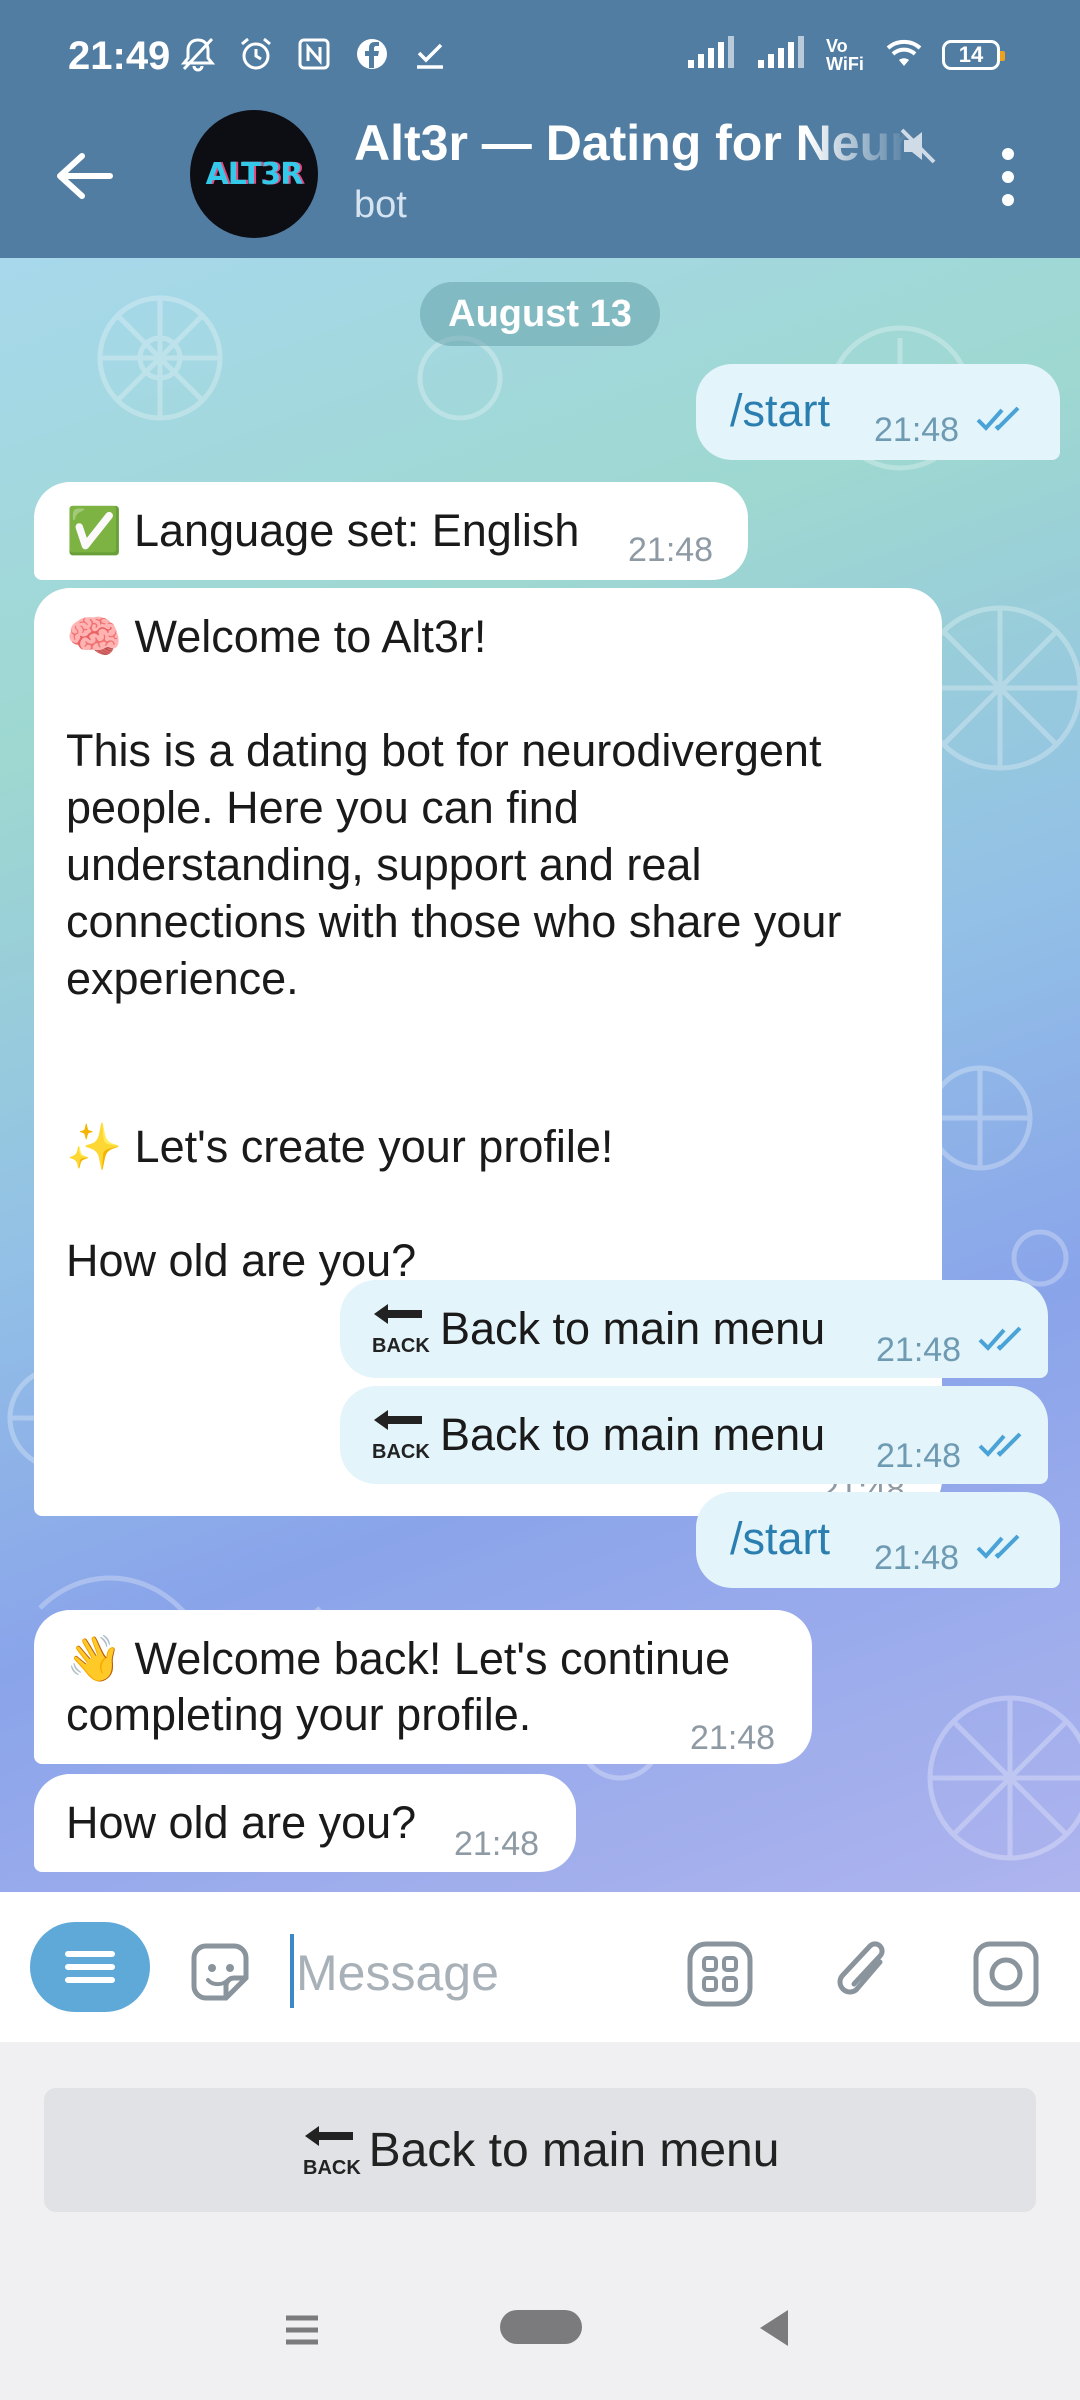 This screenshot has width=1080, height=2400. I want to click on notification-icons, so click(314, 54).